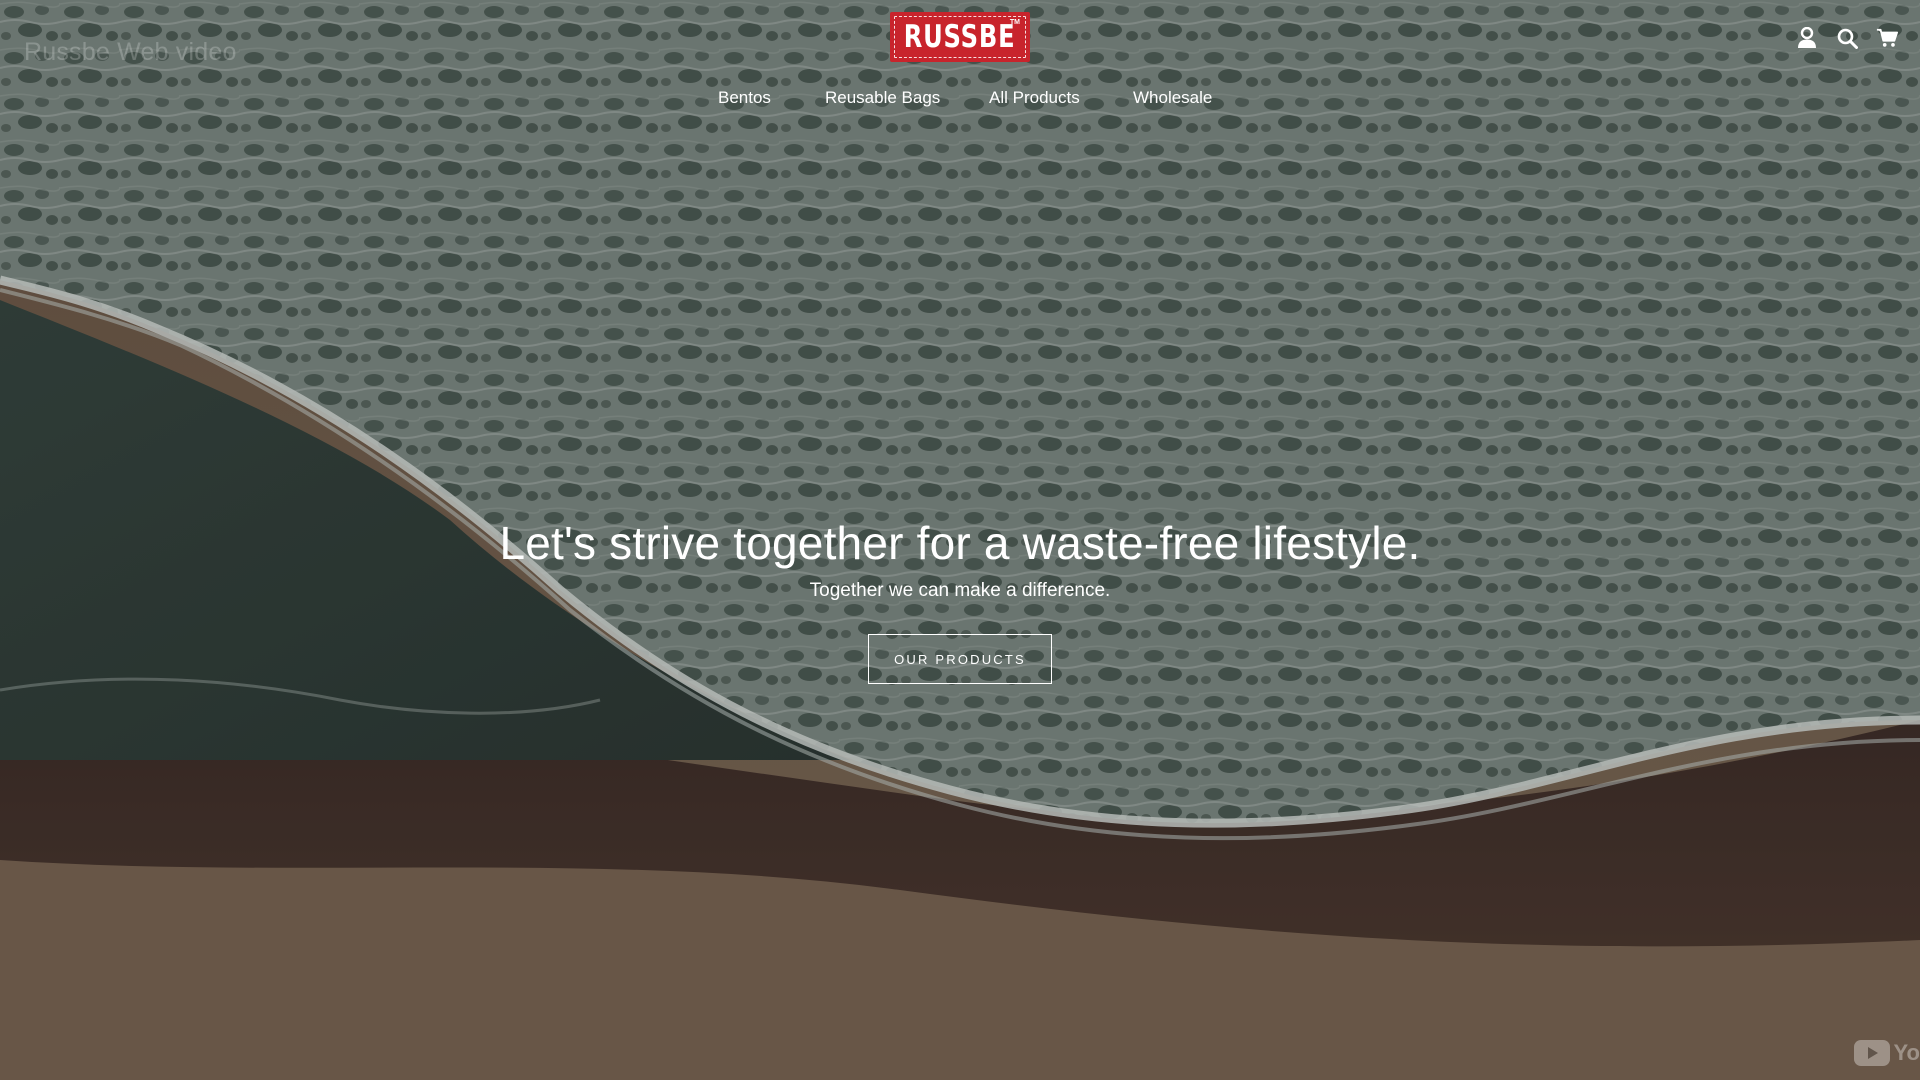 This screenshot has height=1080, width=1920. I want to click on logo-wordmark: RUSSBE, so click(960, 36).